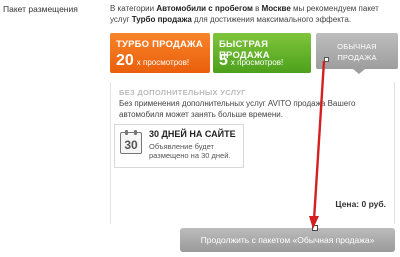 The image size is (400, 257). Describe the element at coordinates (190, 151) in the screenshot. I see `card-subtitle: Объявление будет размещено на 30 дней.` at that location.